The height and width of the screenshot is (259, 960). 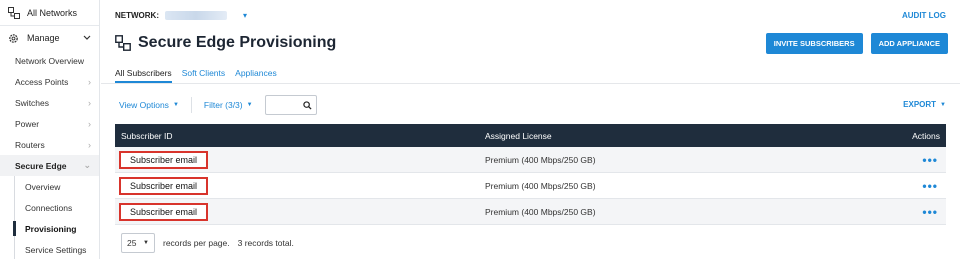 I want to click on sidebar-item-label: Power, so click(x=27, y=123).